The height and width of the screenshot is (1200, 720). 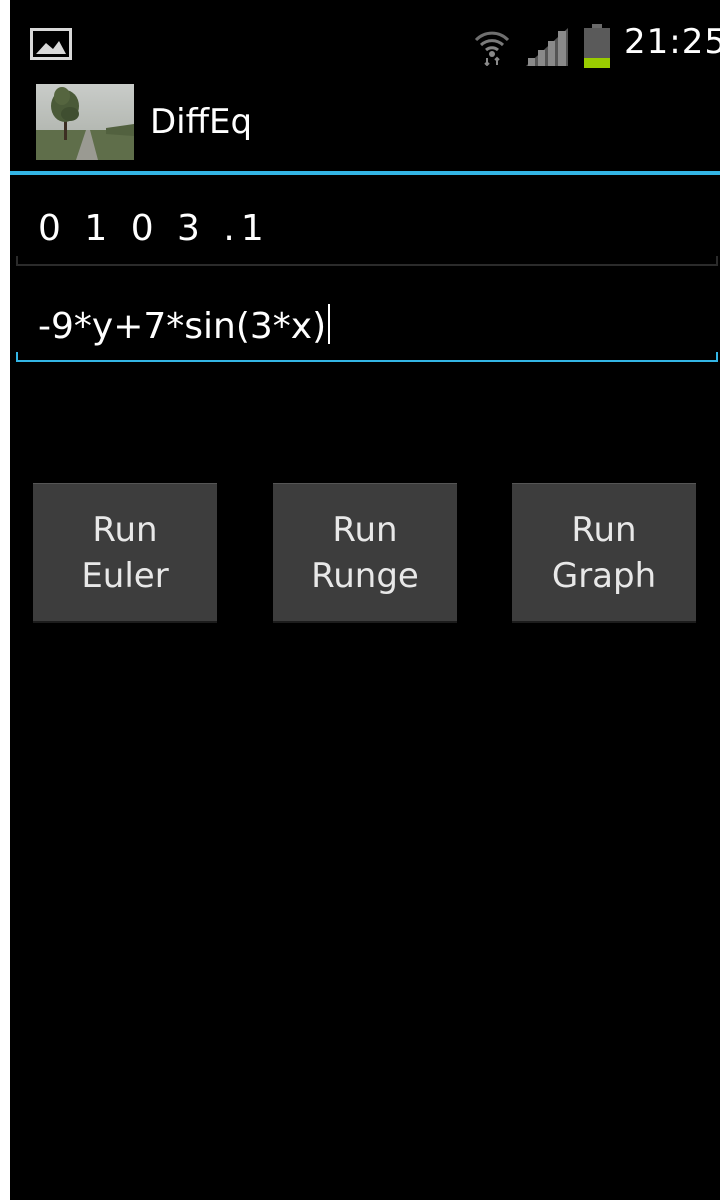 I want to click on equation-input-underline, so click(x=367, y=361).